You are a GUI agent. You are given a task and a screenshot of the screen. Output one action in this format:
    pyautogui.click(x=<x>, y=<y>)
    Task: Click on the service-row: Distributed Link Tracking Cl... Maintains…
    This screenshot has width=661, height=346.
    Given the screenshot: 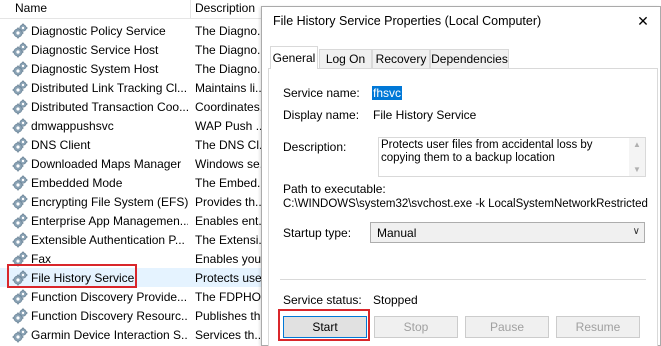 What is the action you would take?
    pyautogui.click(x=135, y=87)
    